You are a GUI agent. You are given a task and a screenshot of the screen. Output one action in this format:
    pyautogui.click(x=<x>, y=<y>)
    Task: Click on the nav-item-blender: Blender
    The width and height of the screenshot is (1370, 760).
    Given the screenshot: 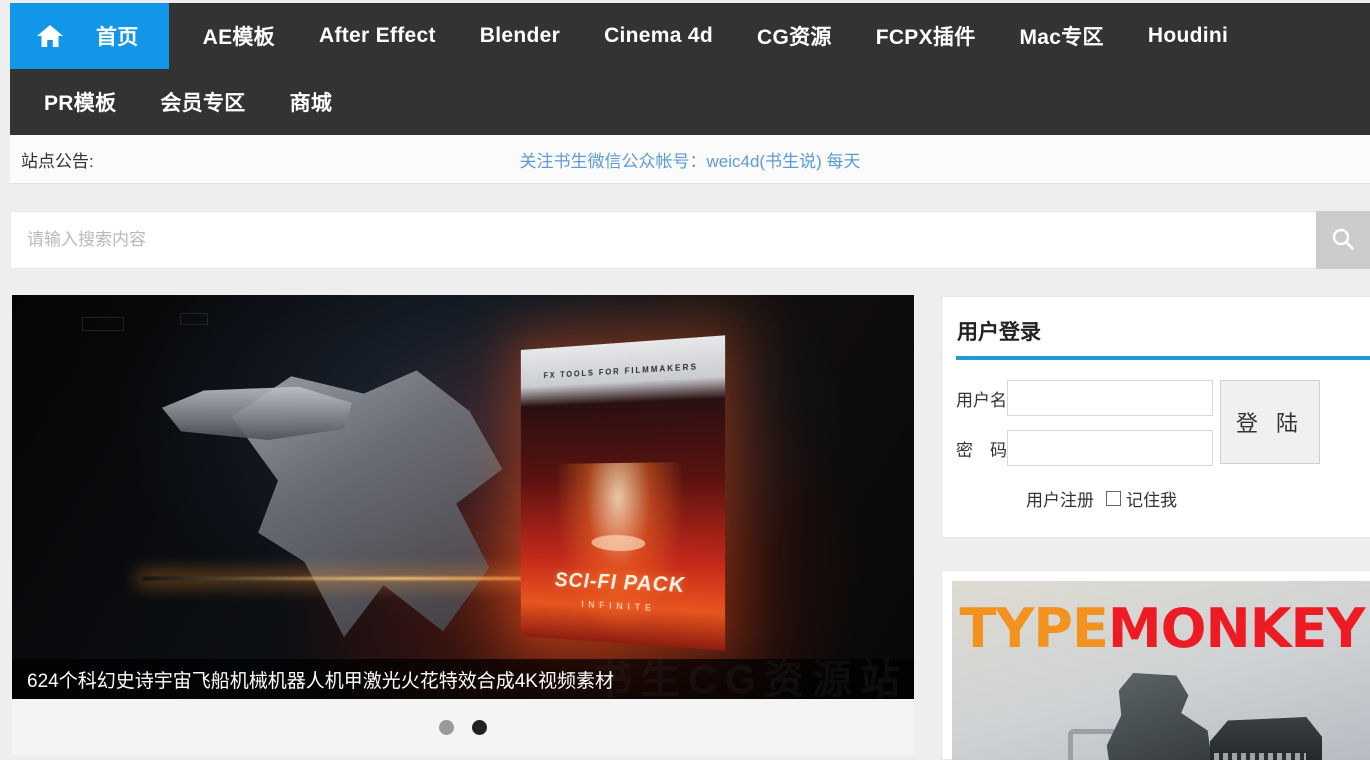 What is the action you would take?
    pyautogui.click(x=520, y=36)
    